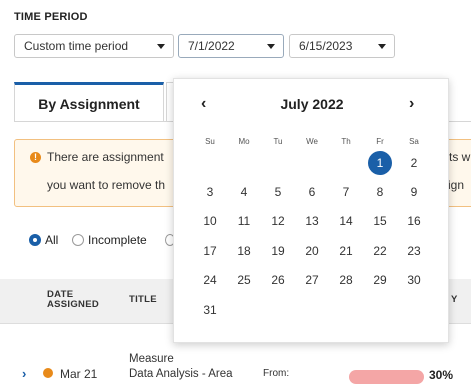 The height and width of the screenshot is (384, 471). What do you see at coordinates (346, 280) in the screenshot?
I see `calendar-day: 28` at bounding box center [346, 280].